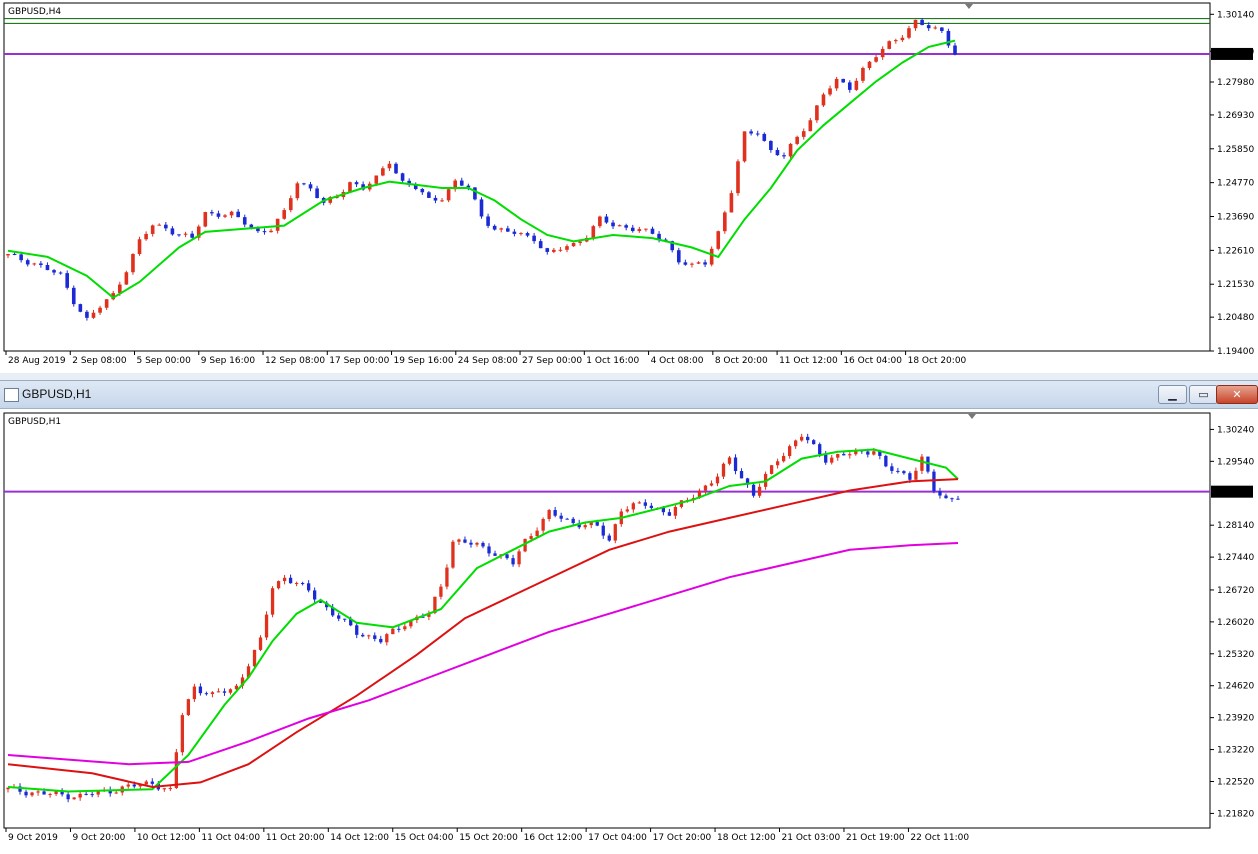 The width and height of the screenshot is (1258, 854). Describe the element at coordinates (1235, 623) in the screenshot. I see `y-tick-label: 1.26020` at that location.